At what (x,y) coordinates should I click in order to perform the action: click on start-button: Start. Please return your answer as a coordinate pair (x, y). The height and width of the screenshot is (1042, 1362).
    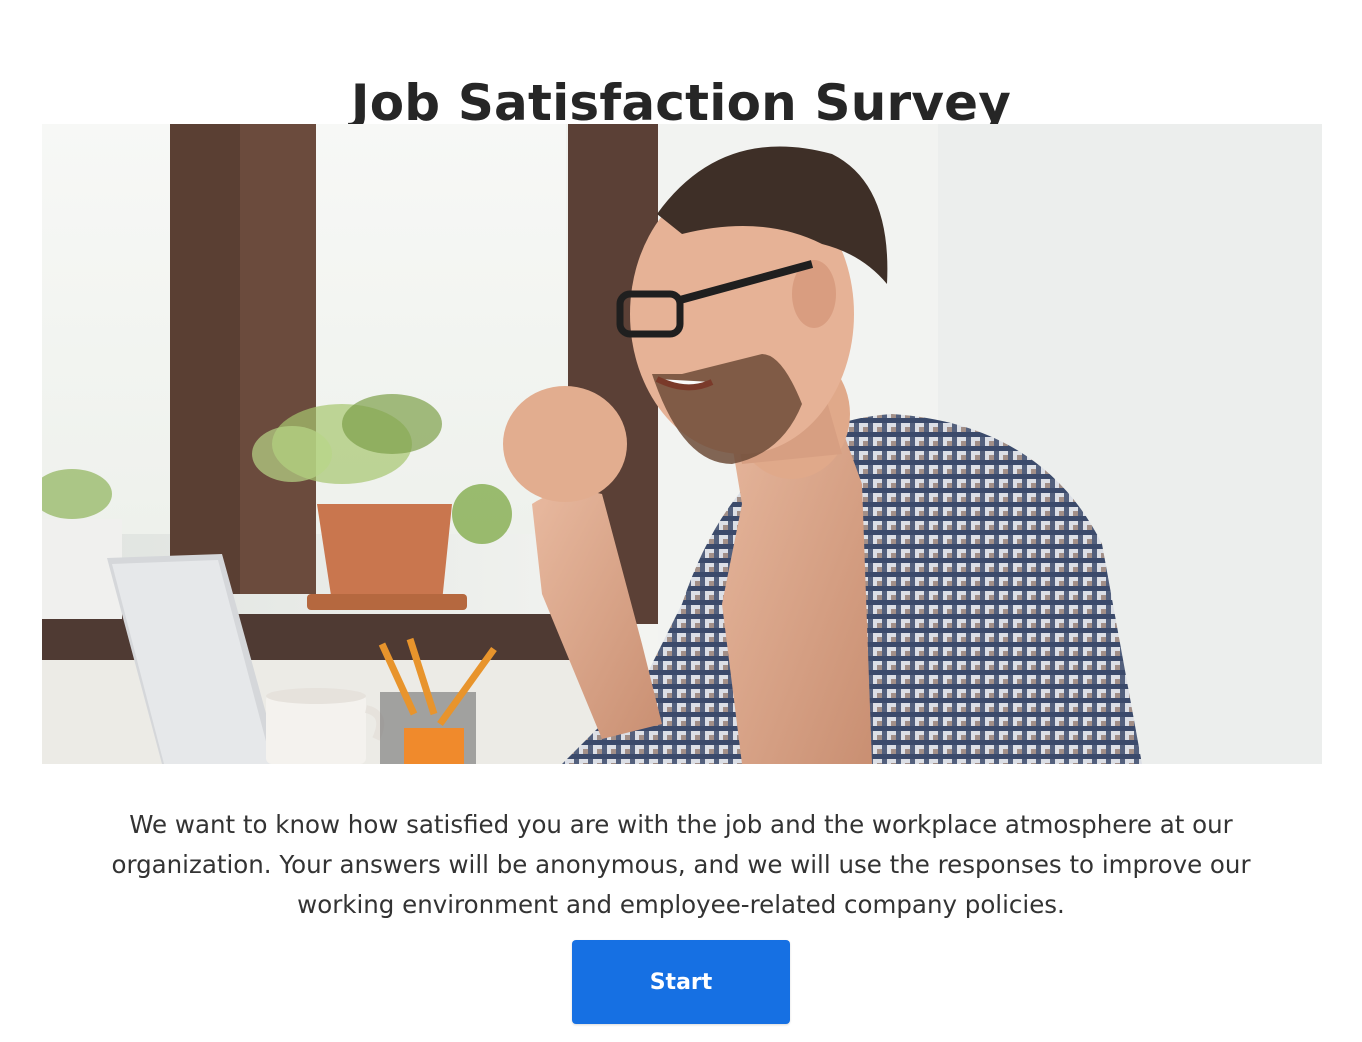
    Looking at the image, I should click on (681, 982).